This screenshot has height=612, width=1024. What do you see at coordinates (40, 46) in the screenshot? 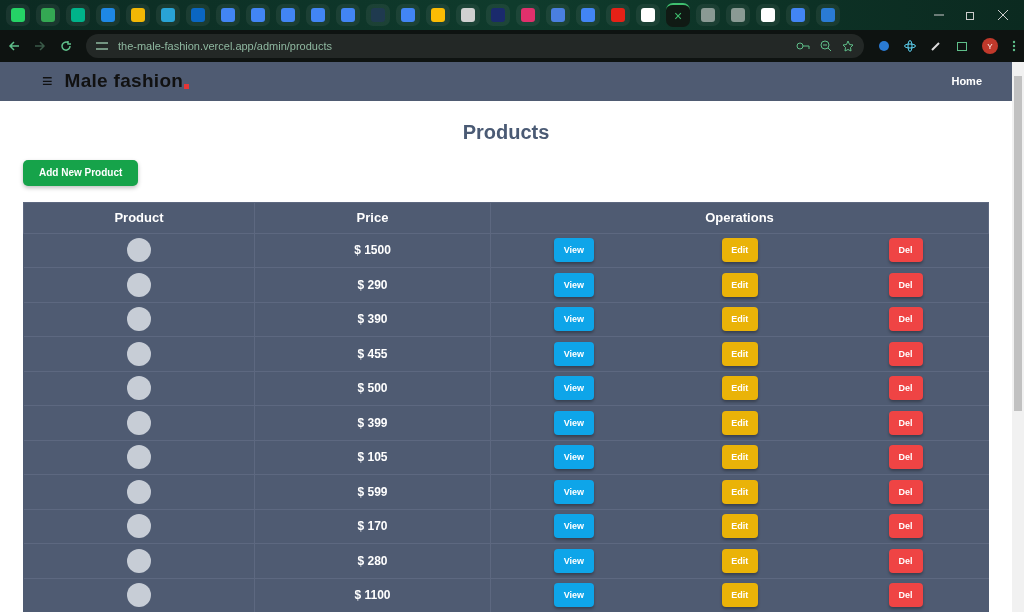
I see `forward-arrow-icon` at bounding box center [40, 46].